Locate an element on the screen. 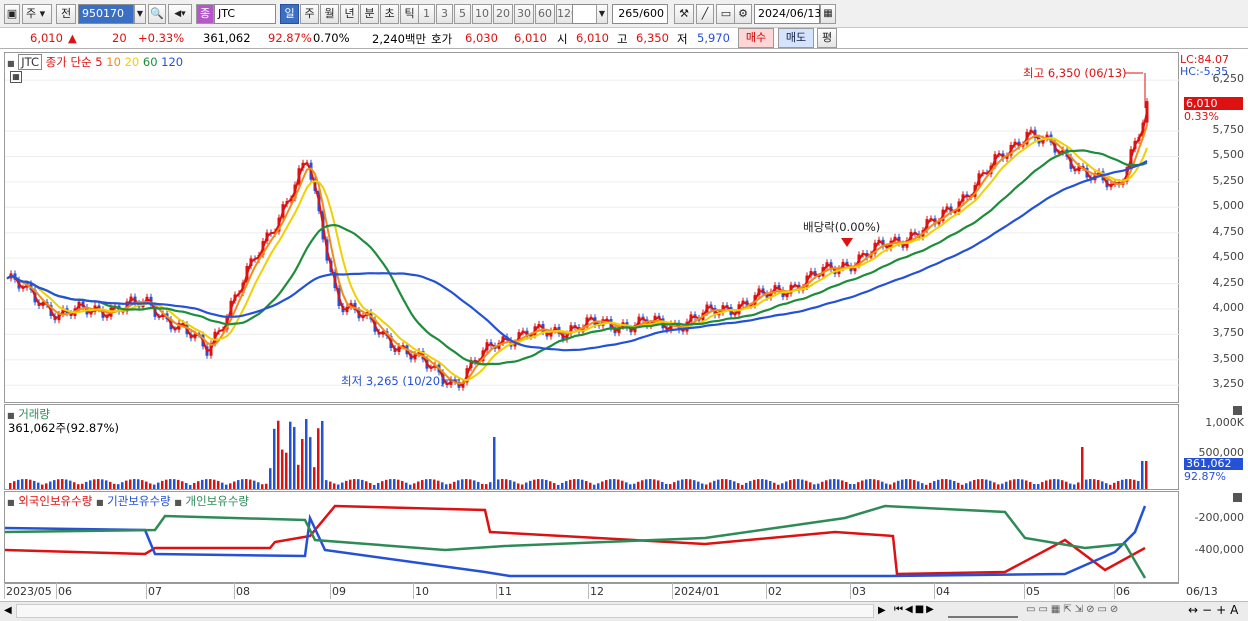 The image size is (1248, 621). period-button-2: 월 is located at coordinates (329, 14).